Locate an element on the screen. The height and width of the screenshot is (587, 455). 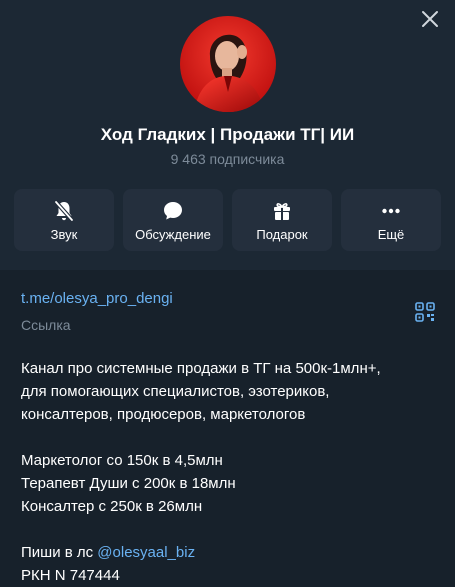
registry-number: РКН N 747444 is located at coordinates (70, 575).